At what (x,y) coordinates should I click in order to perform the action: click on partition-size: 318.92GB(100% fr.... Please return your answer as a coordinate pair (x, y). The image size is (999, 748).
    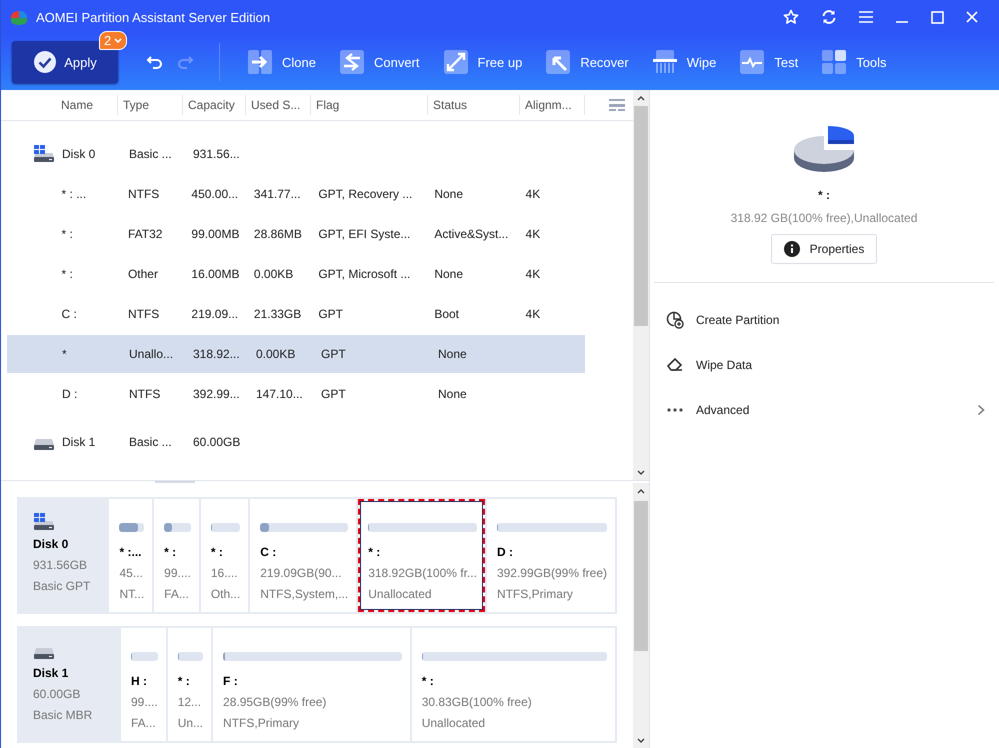
    Looking at the image, I should click on (422, 573).